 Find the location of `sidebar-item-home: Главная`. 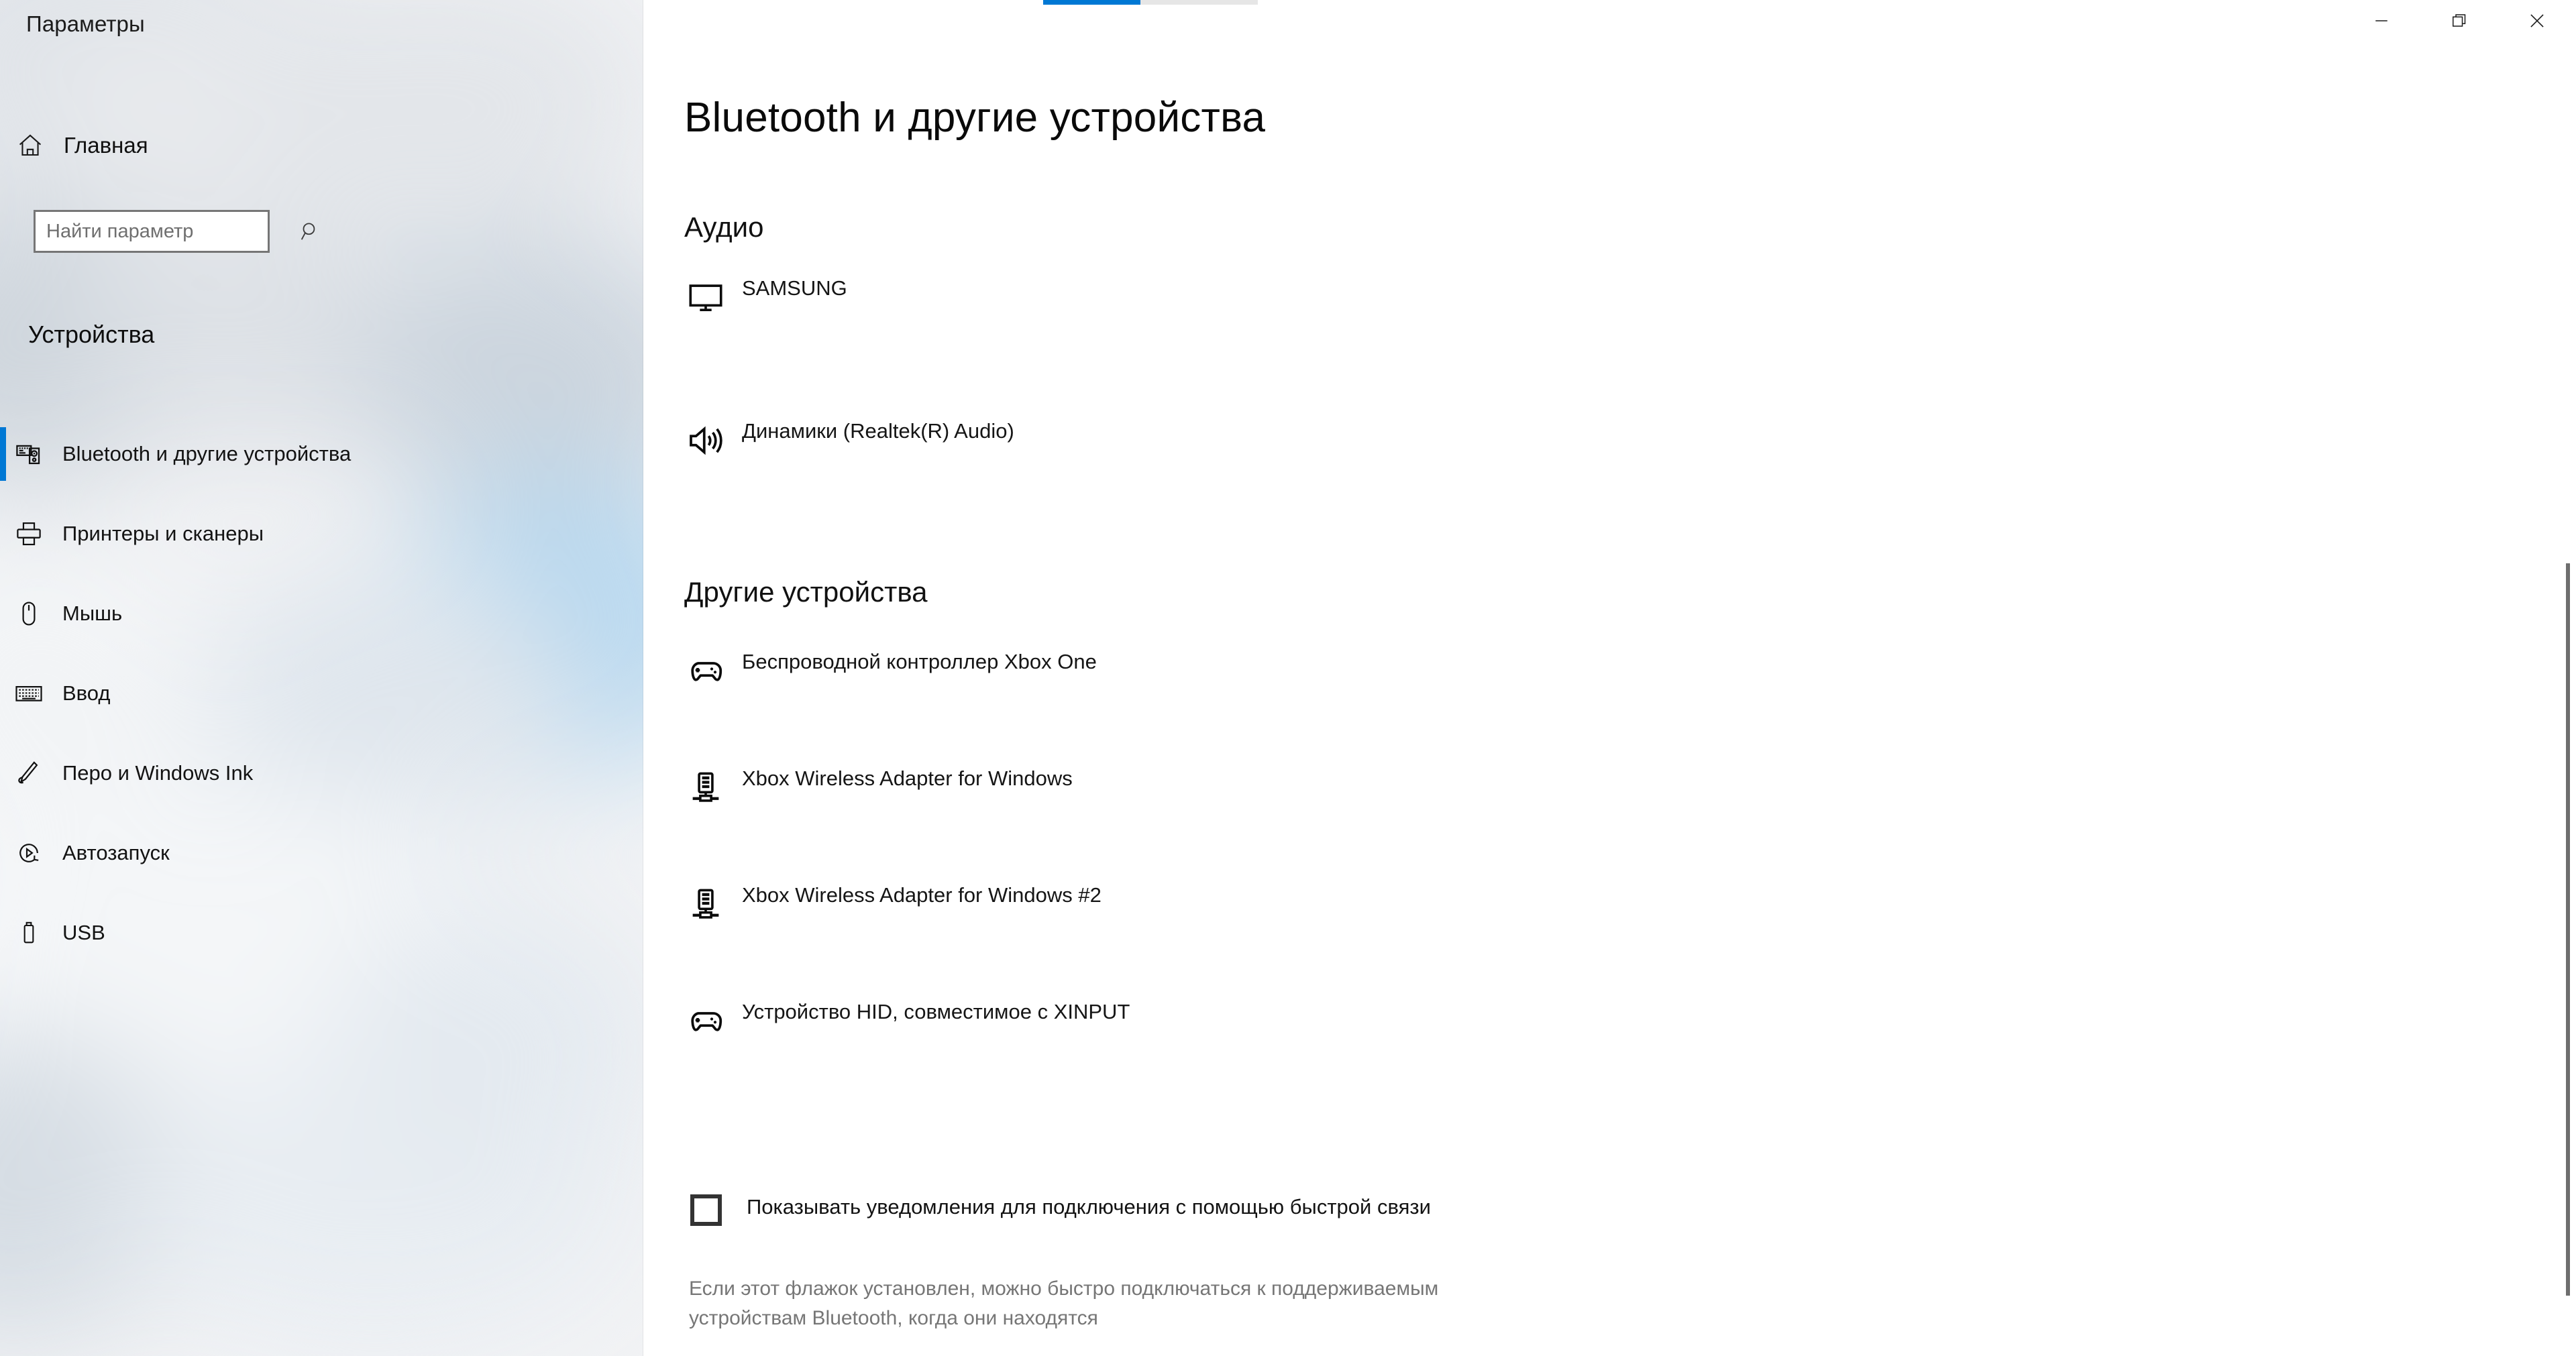

sidebar-item-home: Главная is located at coordinates (321, 145).